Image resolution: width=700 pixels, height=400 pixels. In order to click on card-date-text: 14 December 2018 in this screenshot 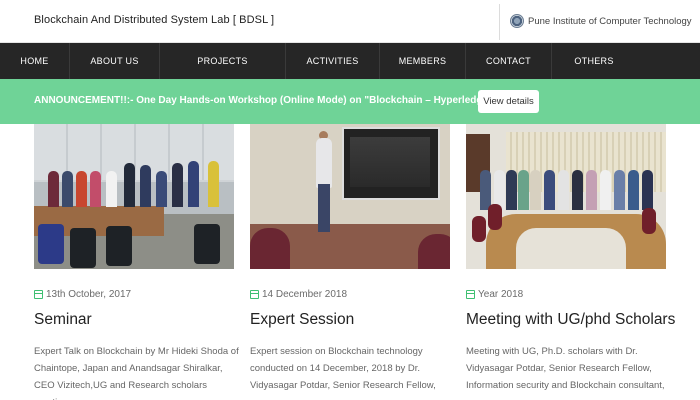, I will do `click(305, 294)`.